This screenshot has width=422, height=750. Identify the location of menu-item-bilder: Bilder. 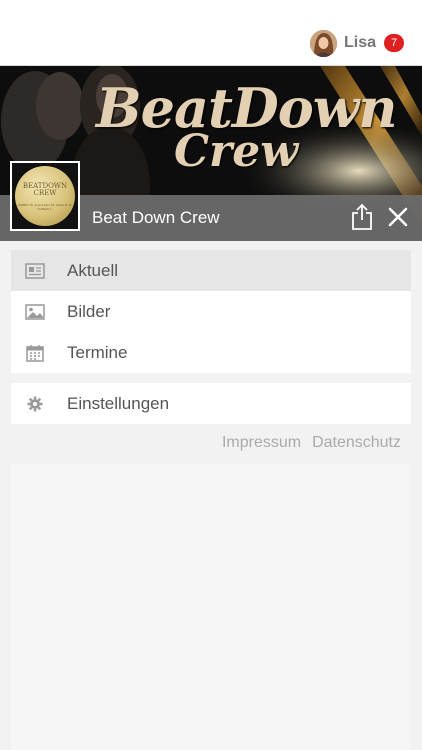
(211, 311).